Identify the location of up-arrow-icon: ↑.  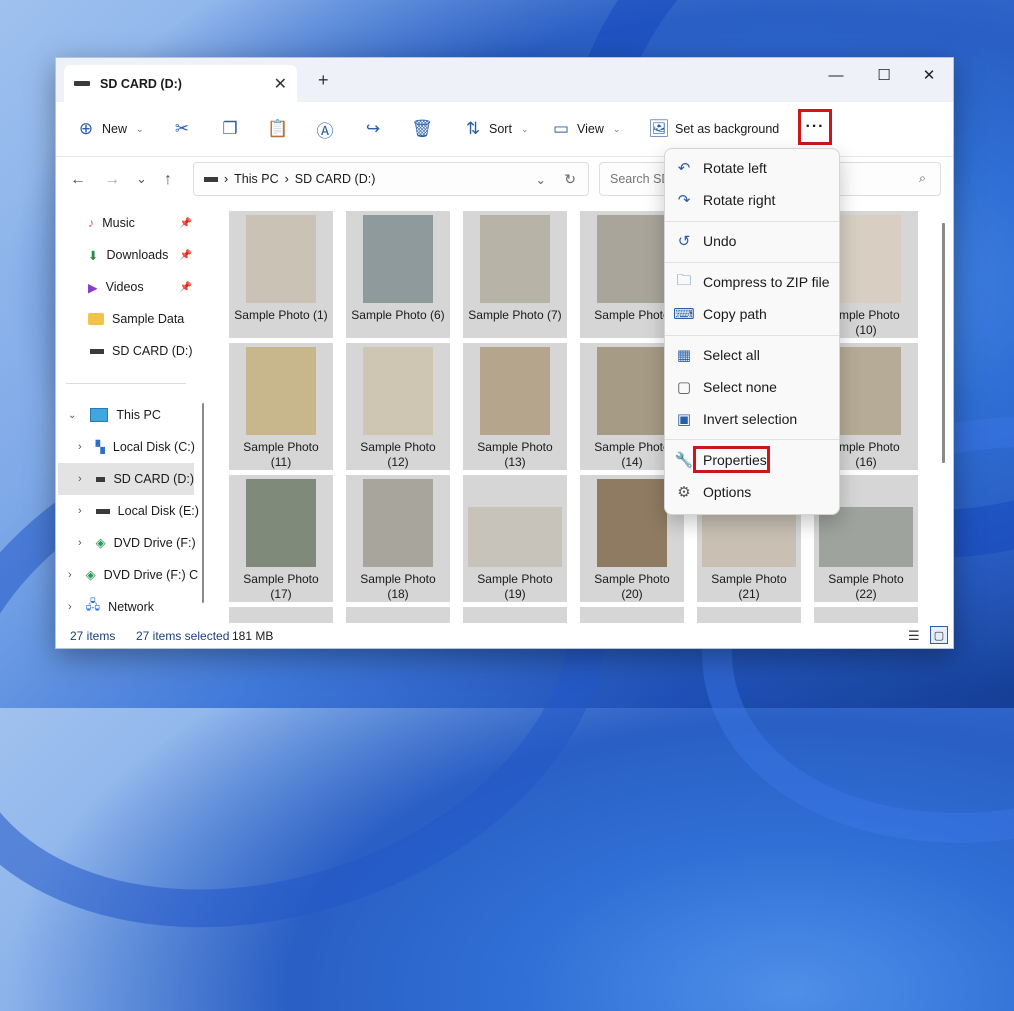
(168, 180).